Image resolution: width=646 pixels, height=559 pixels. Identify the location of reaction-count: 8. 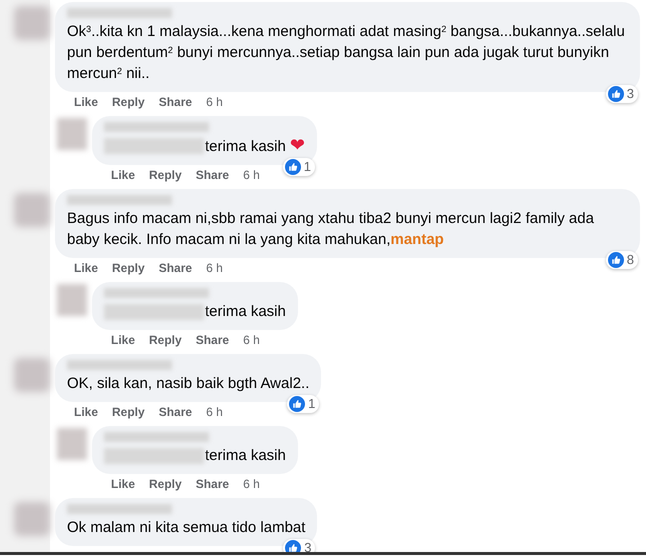
(630, 260).